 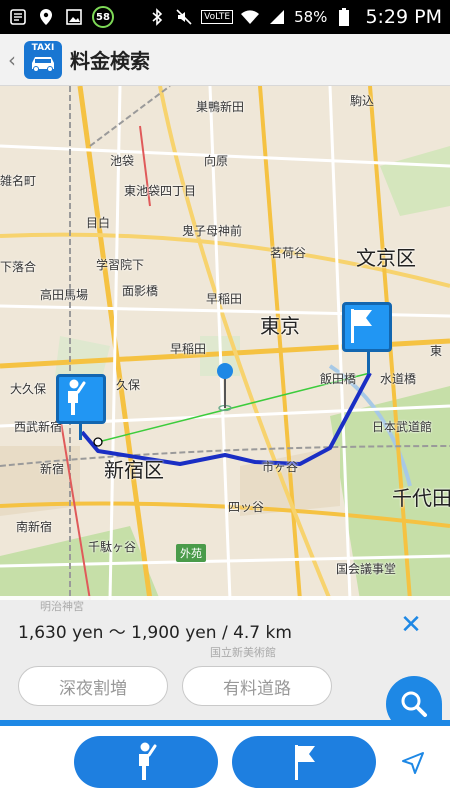 I want to click on map-label-ward: 新宿区, so click(x=134, y=470).